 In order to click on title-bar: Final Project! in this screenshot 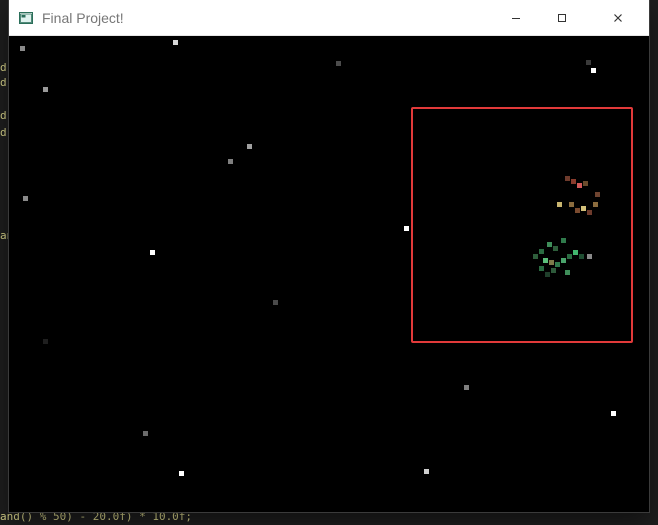, I will do `click(329, 18)`.